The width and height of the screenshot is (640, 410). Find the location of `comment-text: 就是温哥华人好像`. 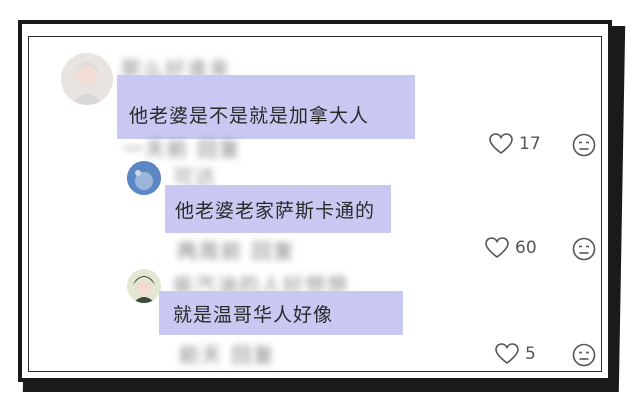

comment-text: 就是温哥华人好像 is located at coordinates (253, 315).